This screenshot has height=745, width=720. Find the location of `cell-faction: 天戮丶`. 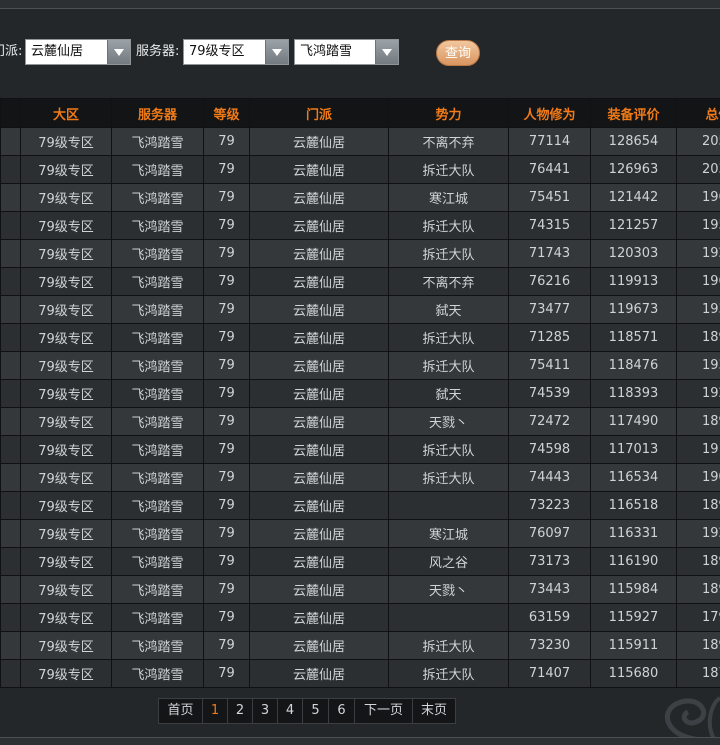

cell-faction: 天戮丶 is located at coordinates (449, 422).